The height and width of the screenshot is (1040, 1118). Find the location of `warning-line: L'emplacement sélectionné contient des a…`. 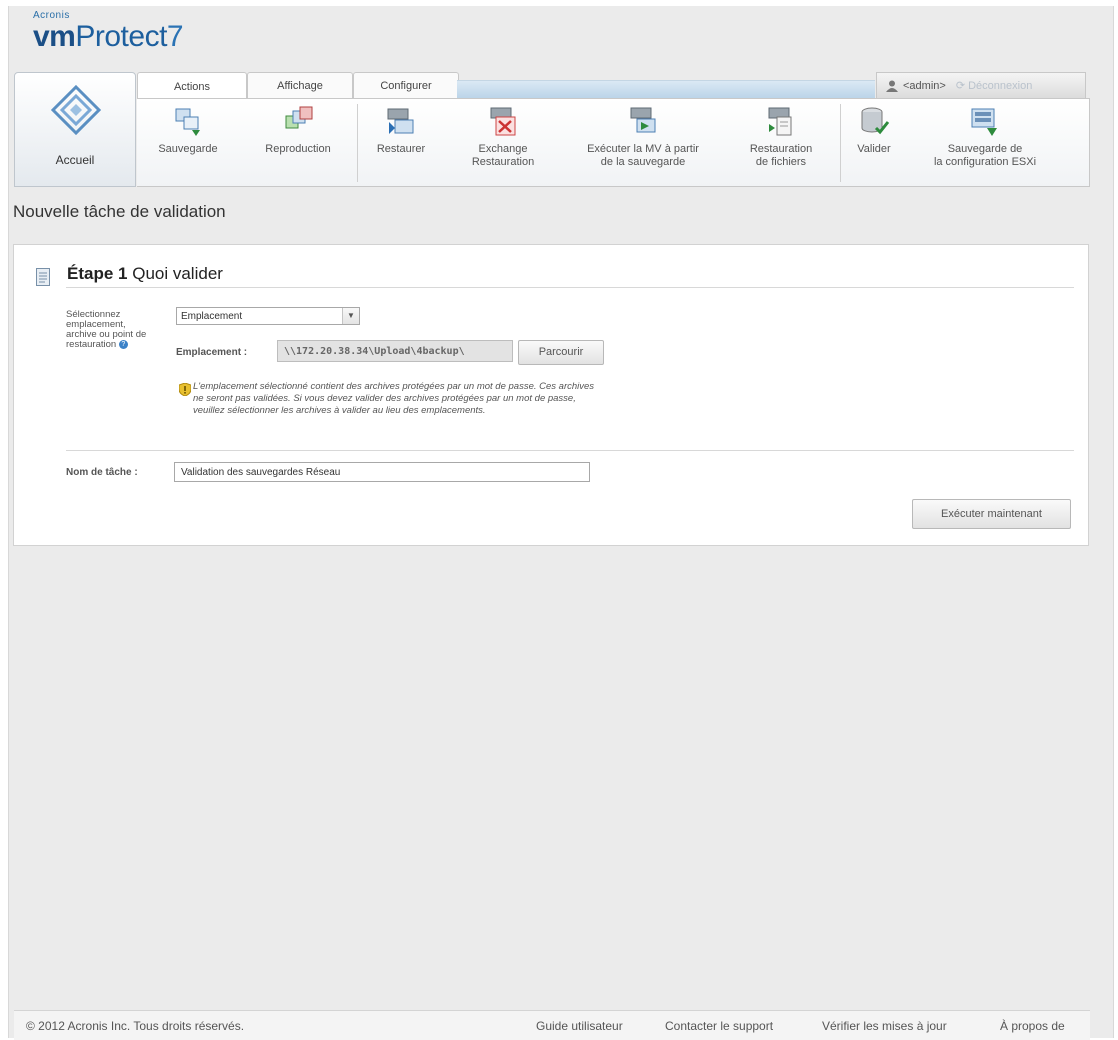

warning-line: L'emplacement sélectionné contient des a… is located at coordinates (394, 386).